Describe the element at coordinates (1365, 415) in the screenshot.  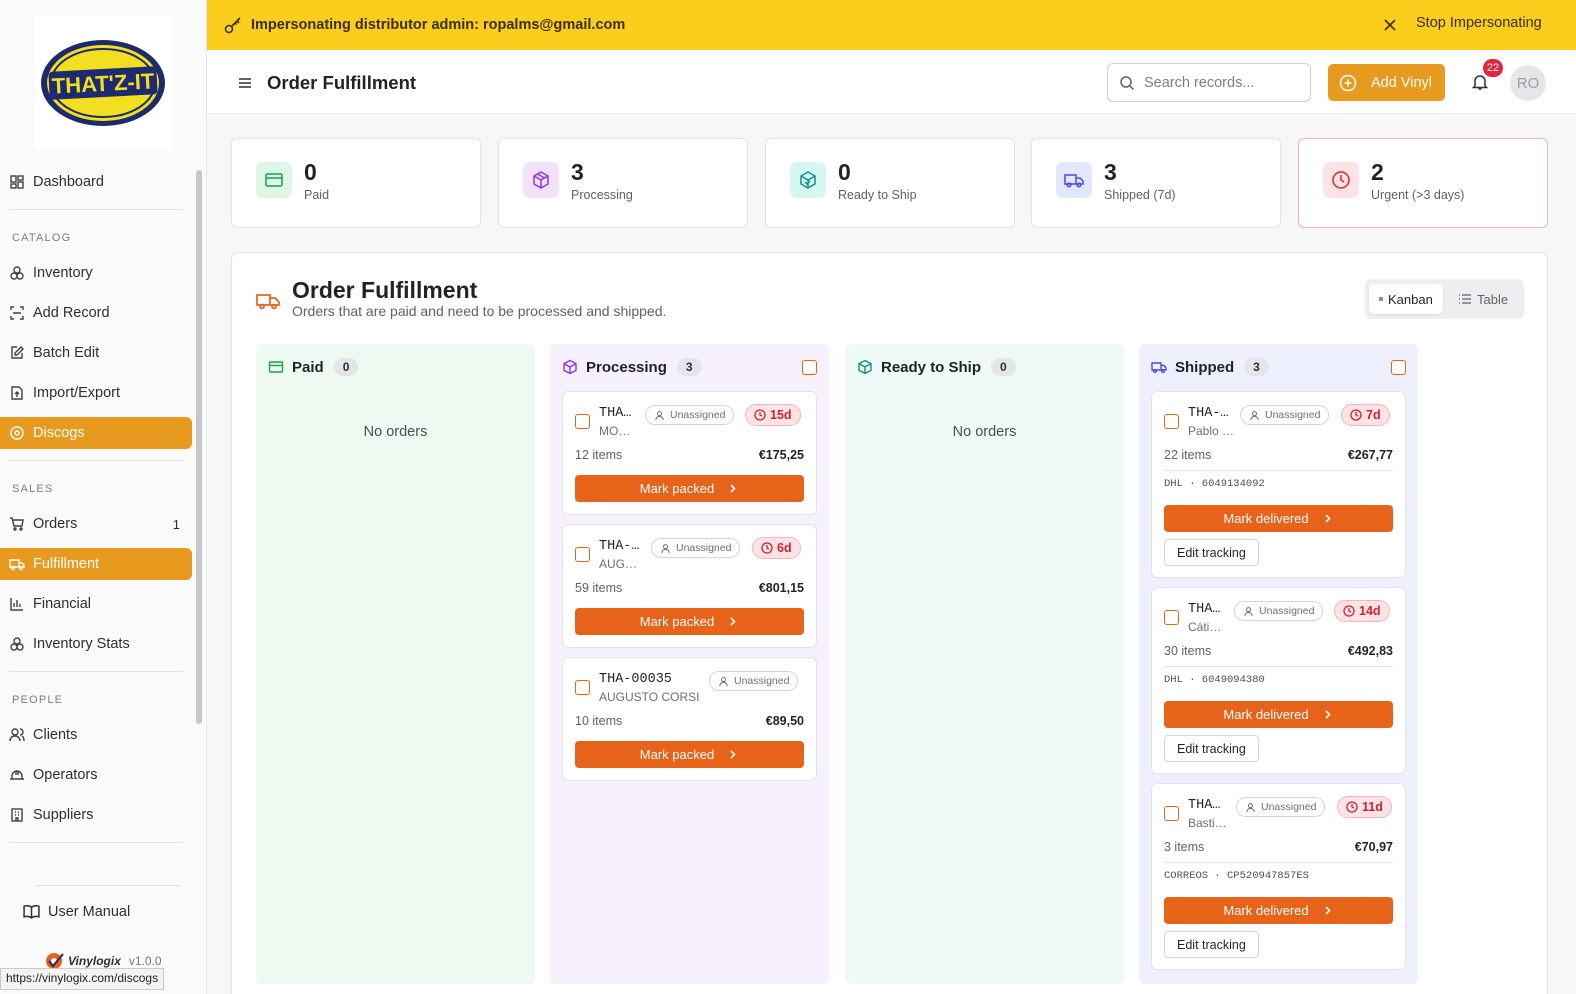
I see `age-badge: 7d` at that location.